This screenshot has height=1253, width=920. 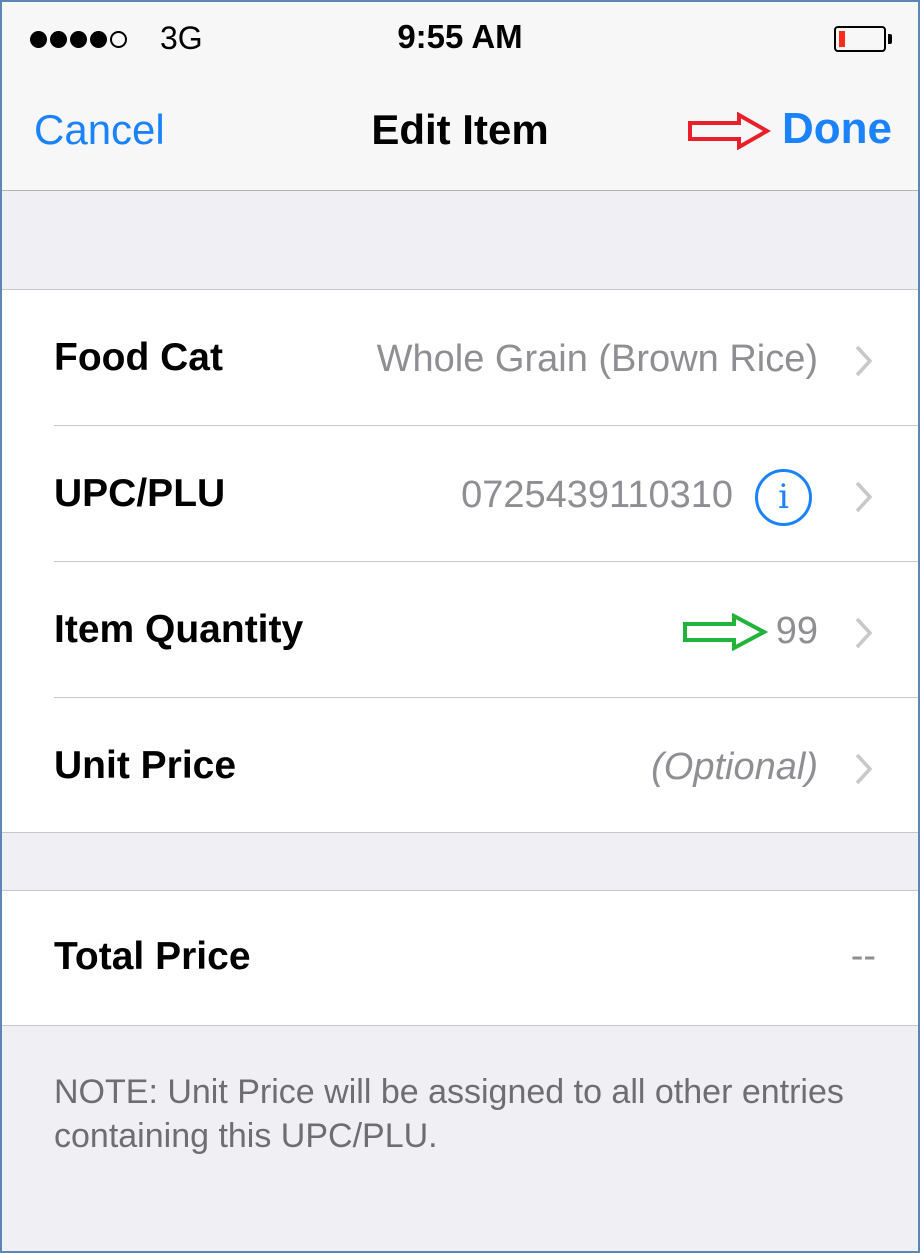 I want to click on battery-level, so click(x=842, y=39).